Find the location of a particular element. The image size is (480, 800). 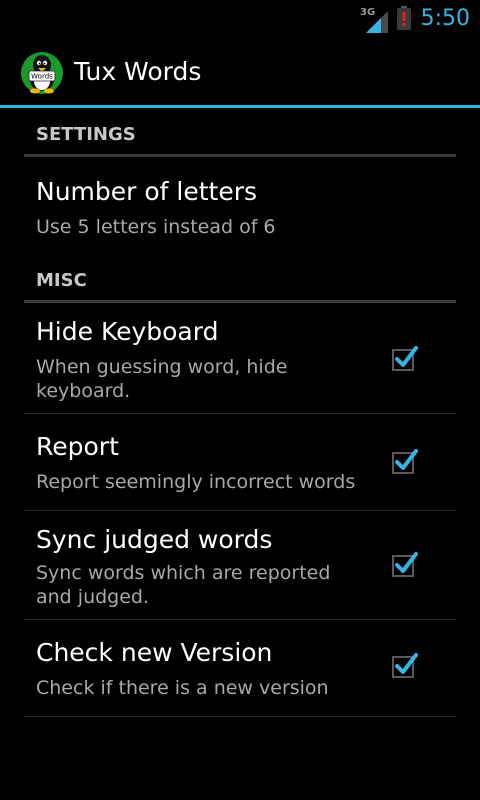

pref-title: Sync judged words is located at coordinates (154, 539).